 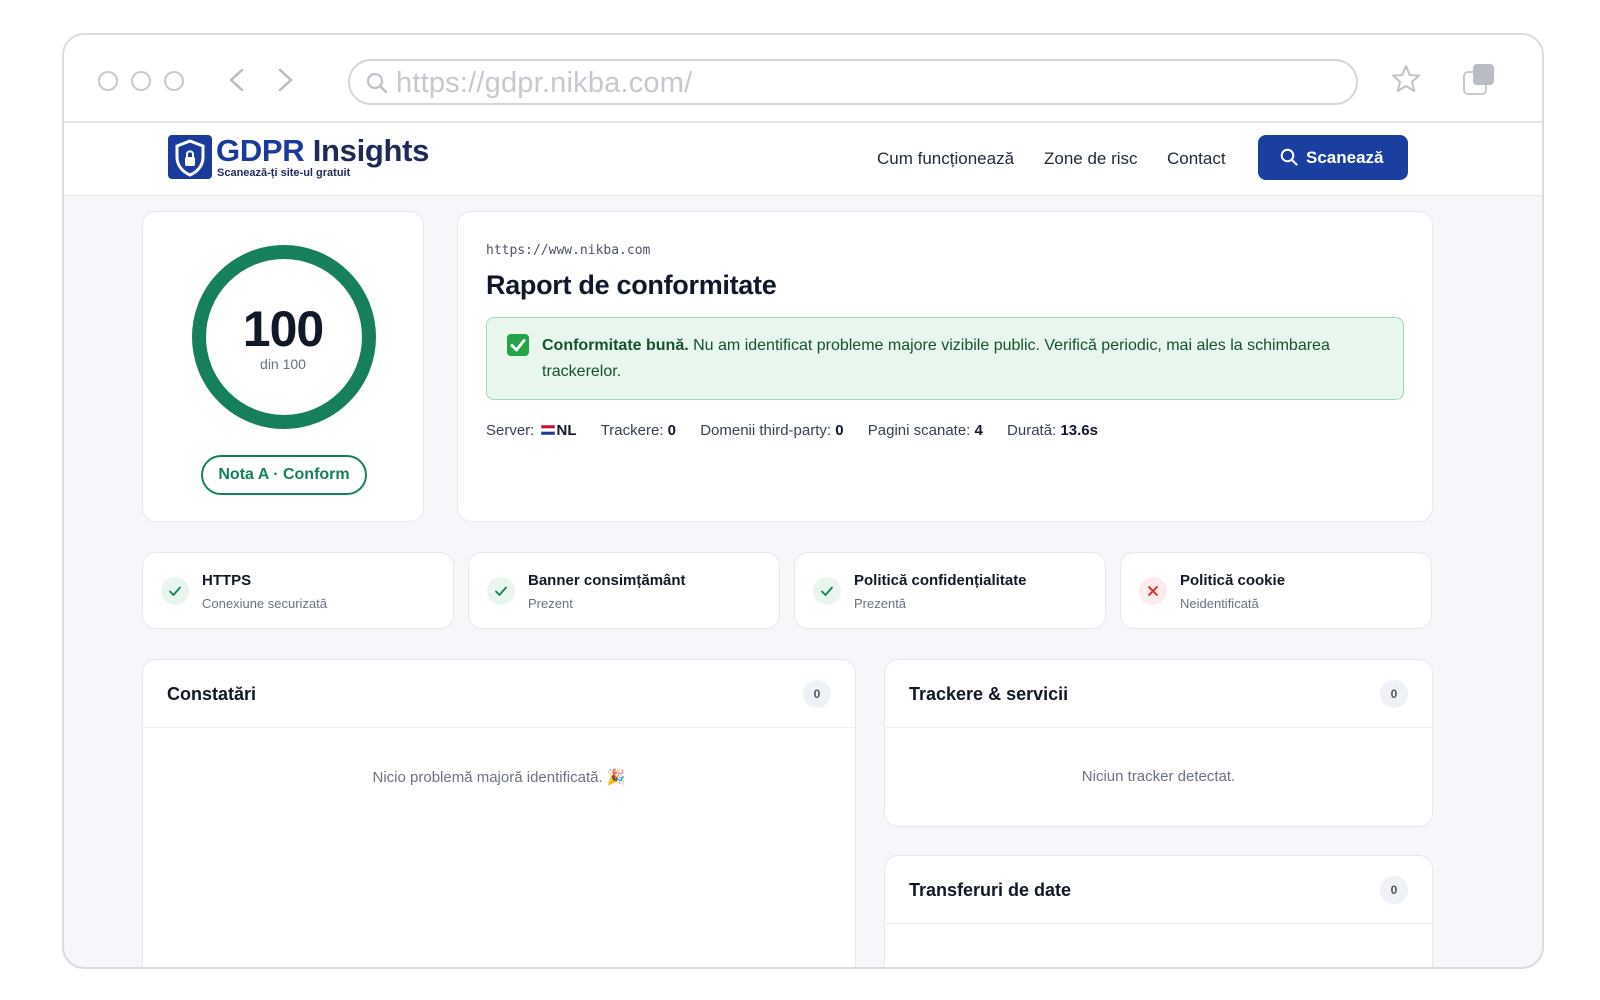 I want to click on browser-toolbar: https://gdpr.nikba.com/, so click(x=803, y=79).